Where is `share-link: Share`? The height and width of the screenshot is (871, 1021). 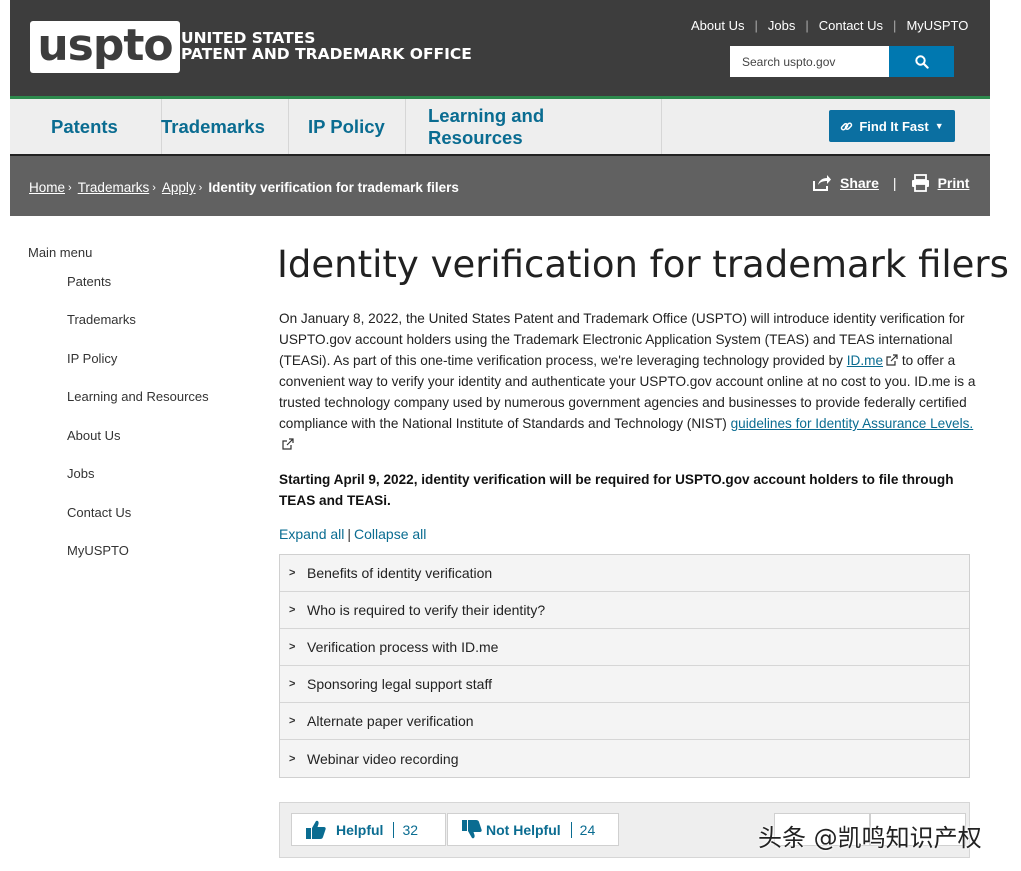
share-link: Share is located at coordinates (859, 183).